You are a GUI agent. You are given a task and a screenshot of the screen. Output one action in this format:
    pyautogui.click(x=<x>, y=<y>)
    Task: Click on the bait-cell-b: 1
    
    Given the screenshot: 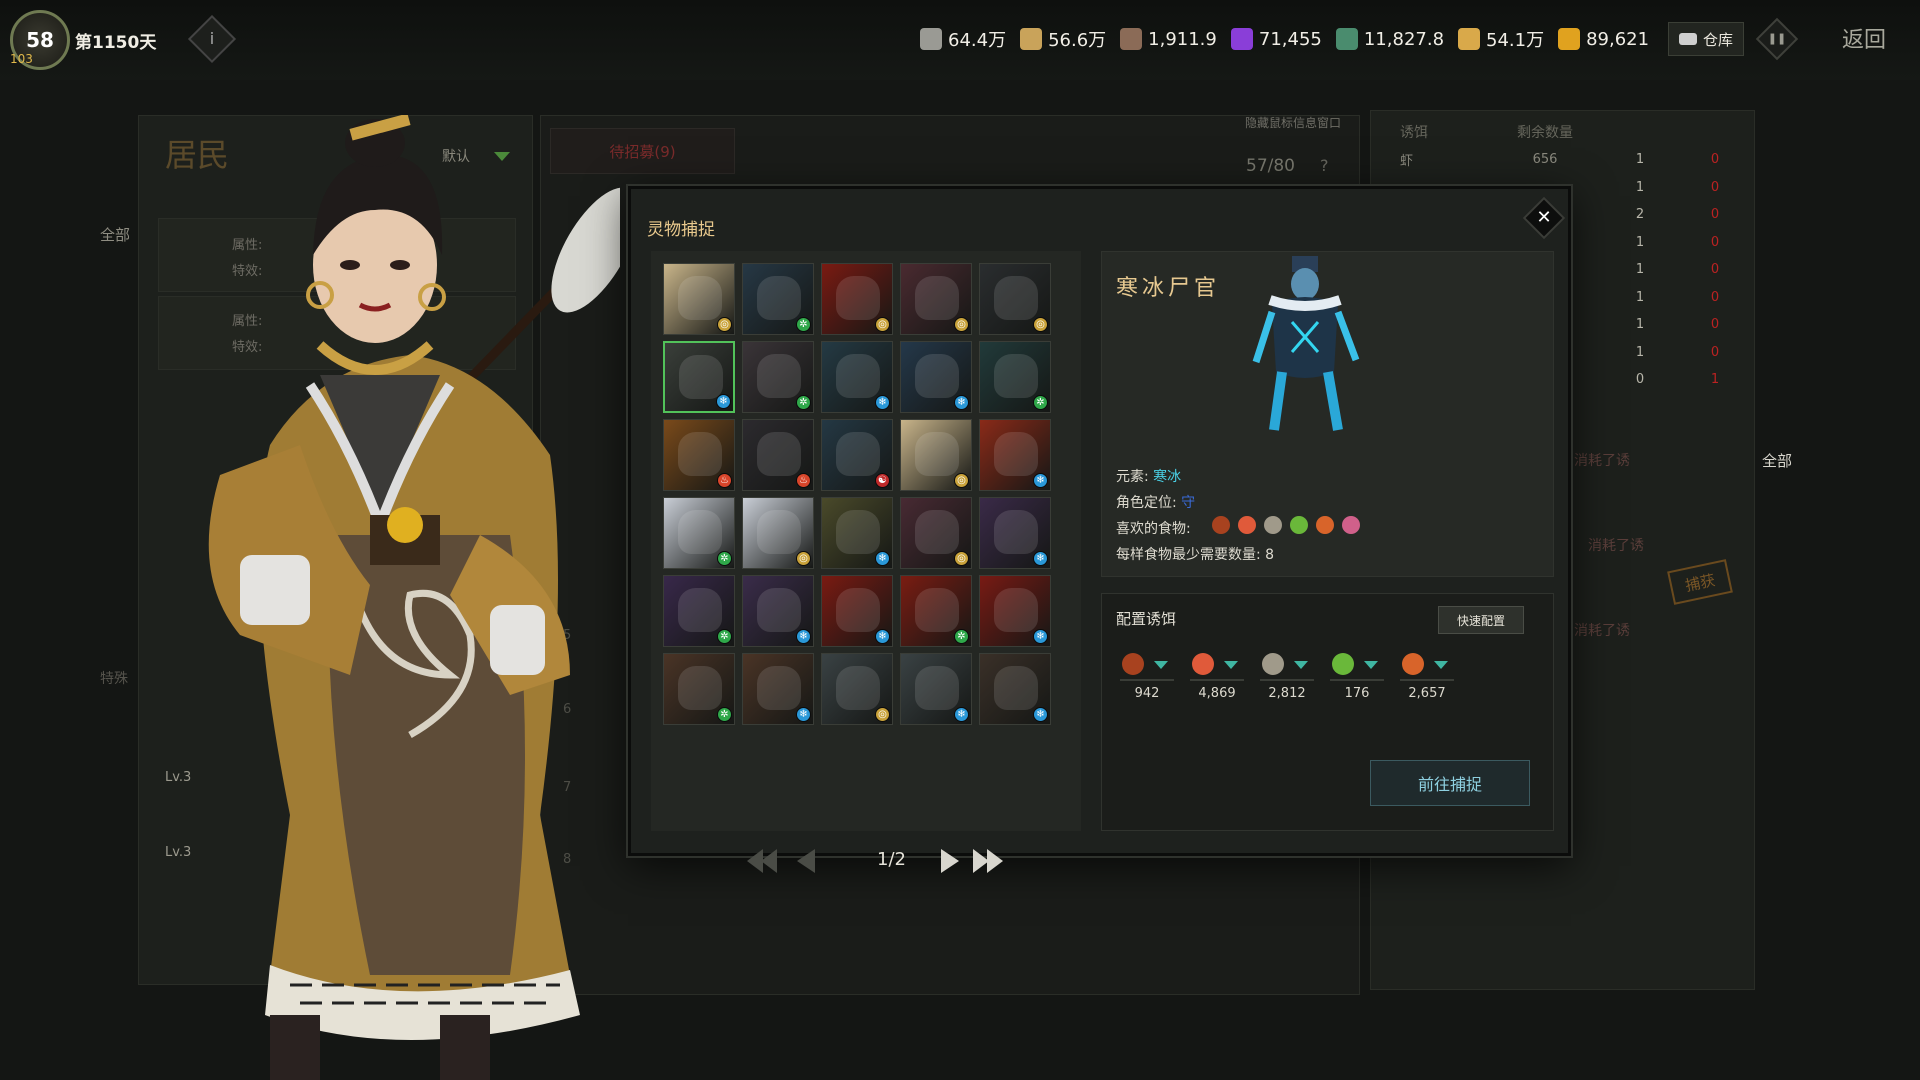 What is the action you would take?
    pyautogui.click(x=1715, y=380)
    